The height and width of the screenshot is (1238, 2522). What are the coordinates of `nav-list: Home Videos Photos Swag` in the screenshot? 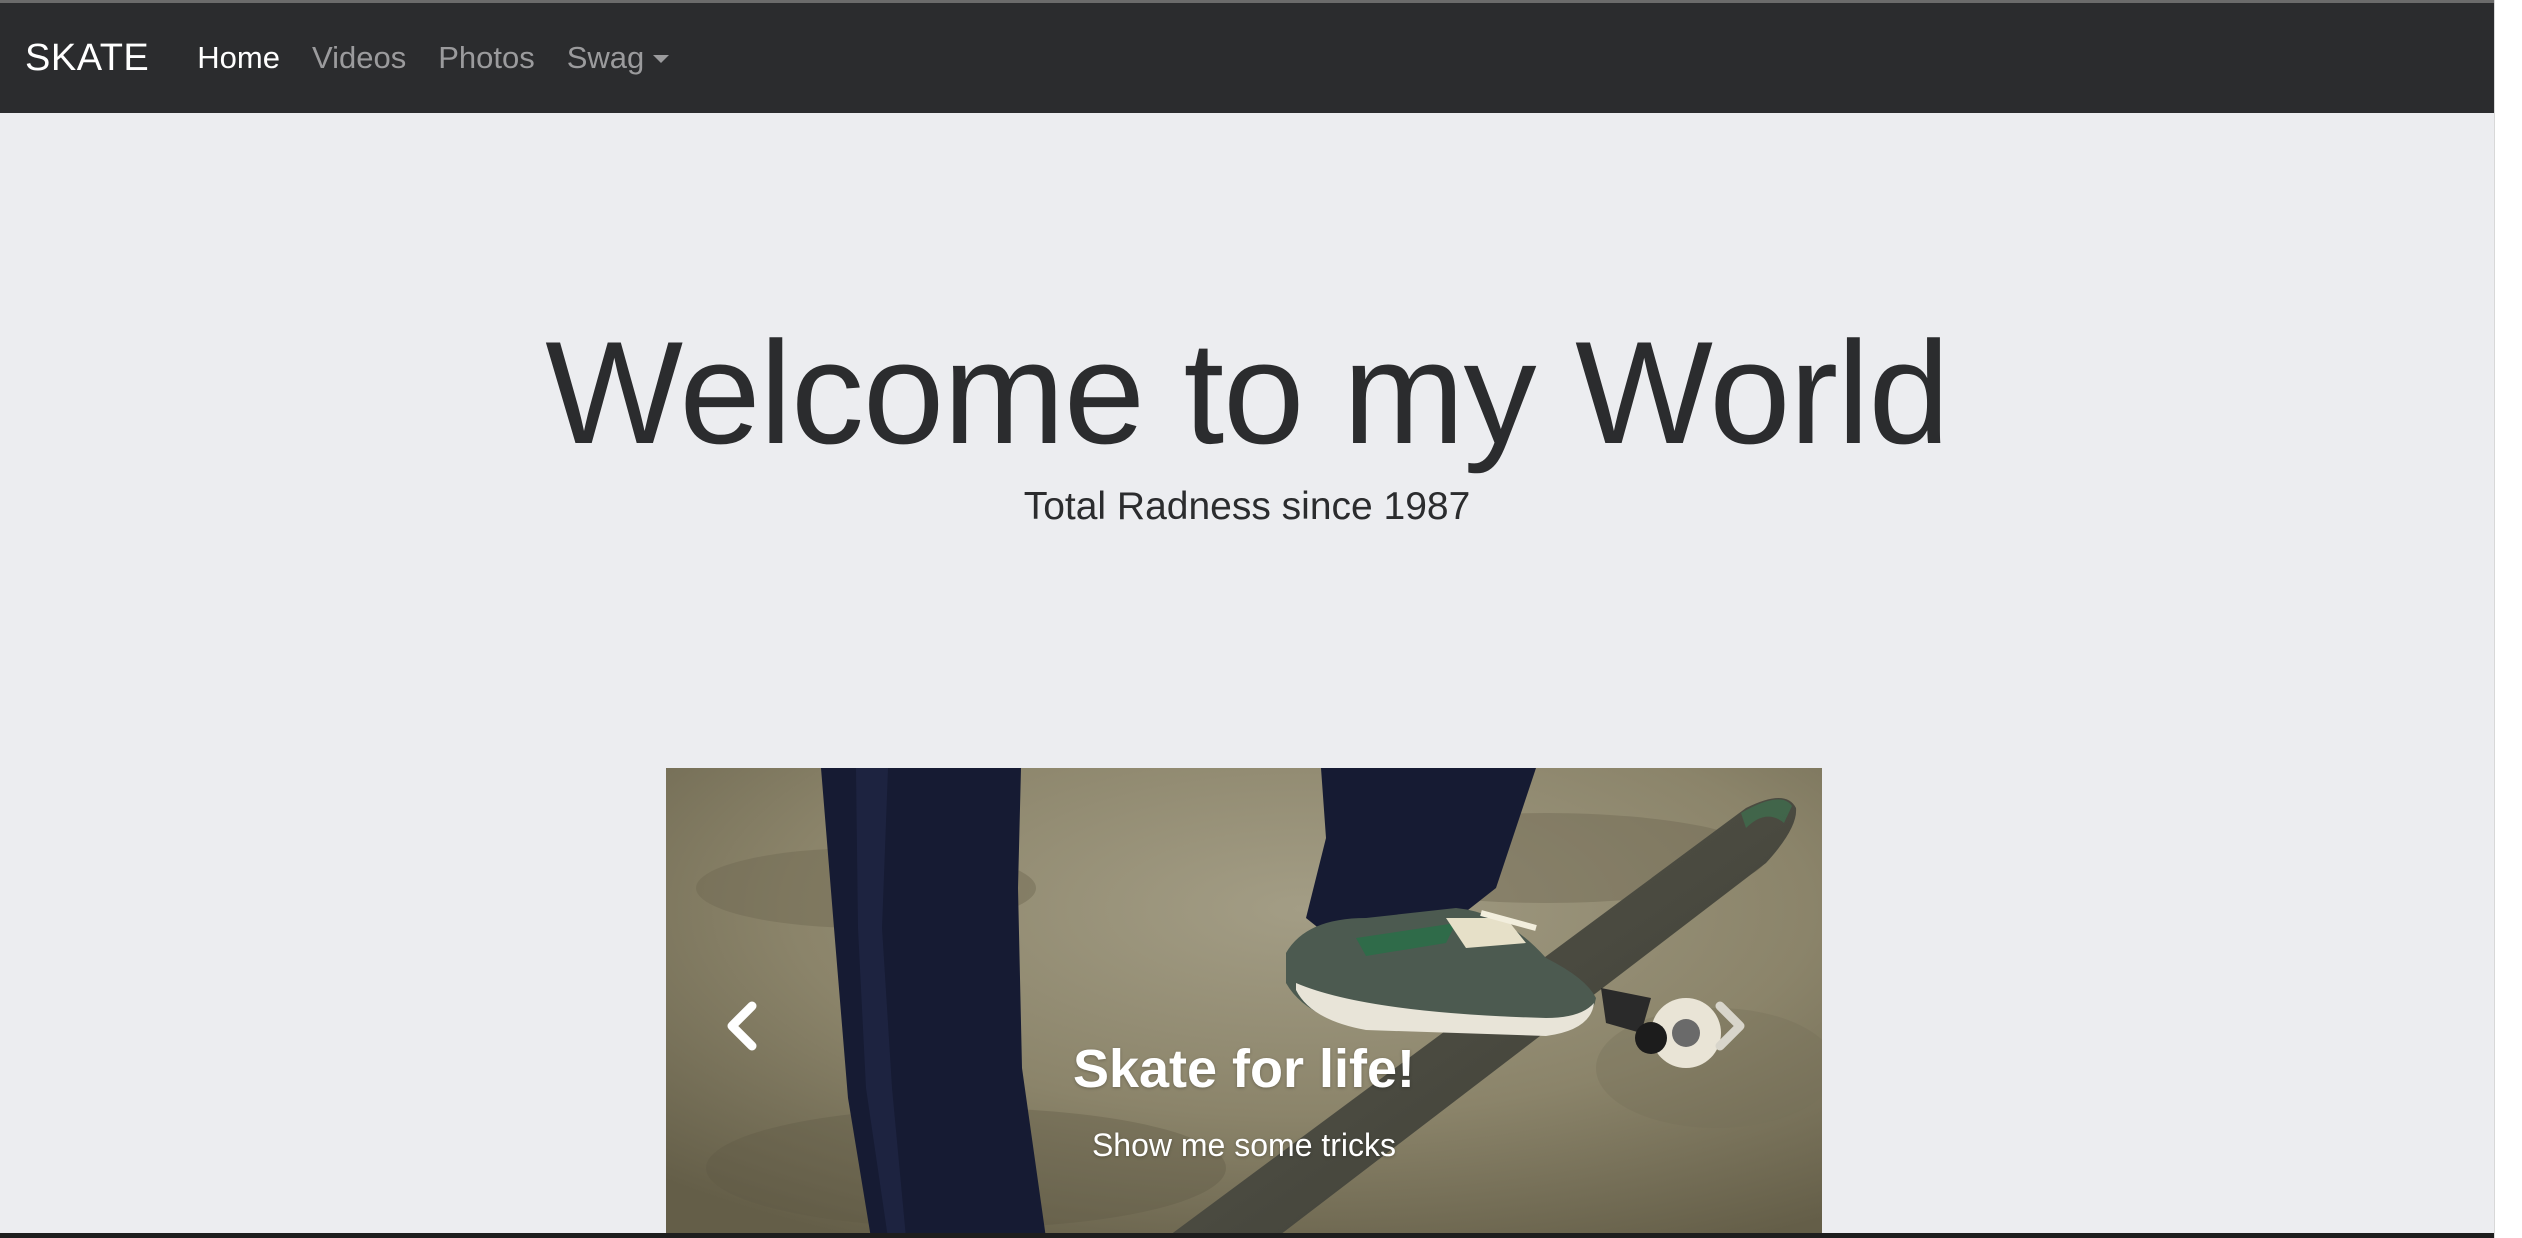 It's located at (449, 58).